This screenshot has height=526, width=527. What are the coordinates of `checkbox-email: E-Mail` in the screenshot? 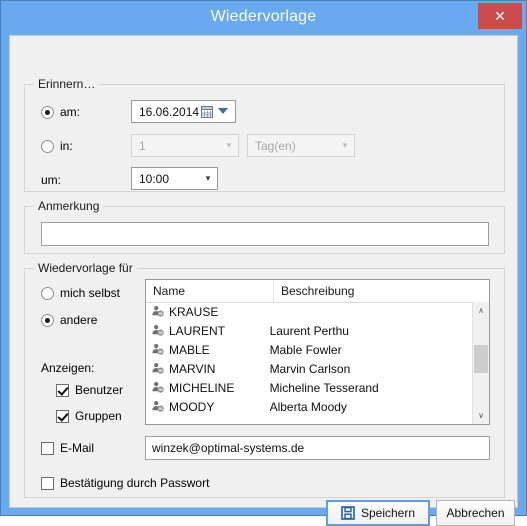 It's located at (67, 448).